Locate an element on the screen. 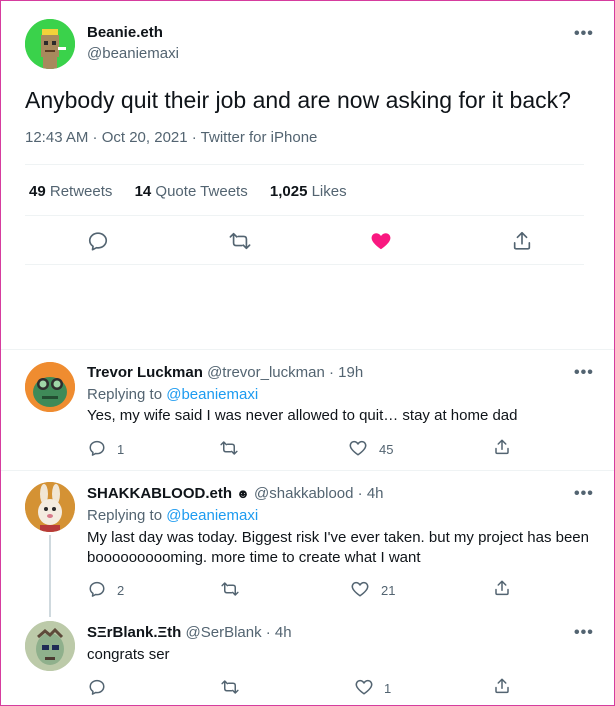 The width and height of the screenshot is (615, 706). reply-handle: @trevor_luckman is located at coordinates (266, 372).